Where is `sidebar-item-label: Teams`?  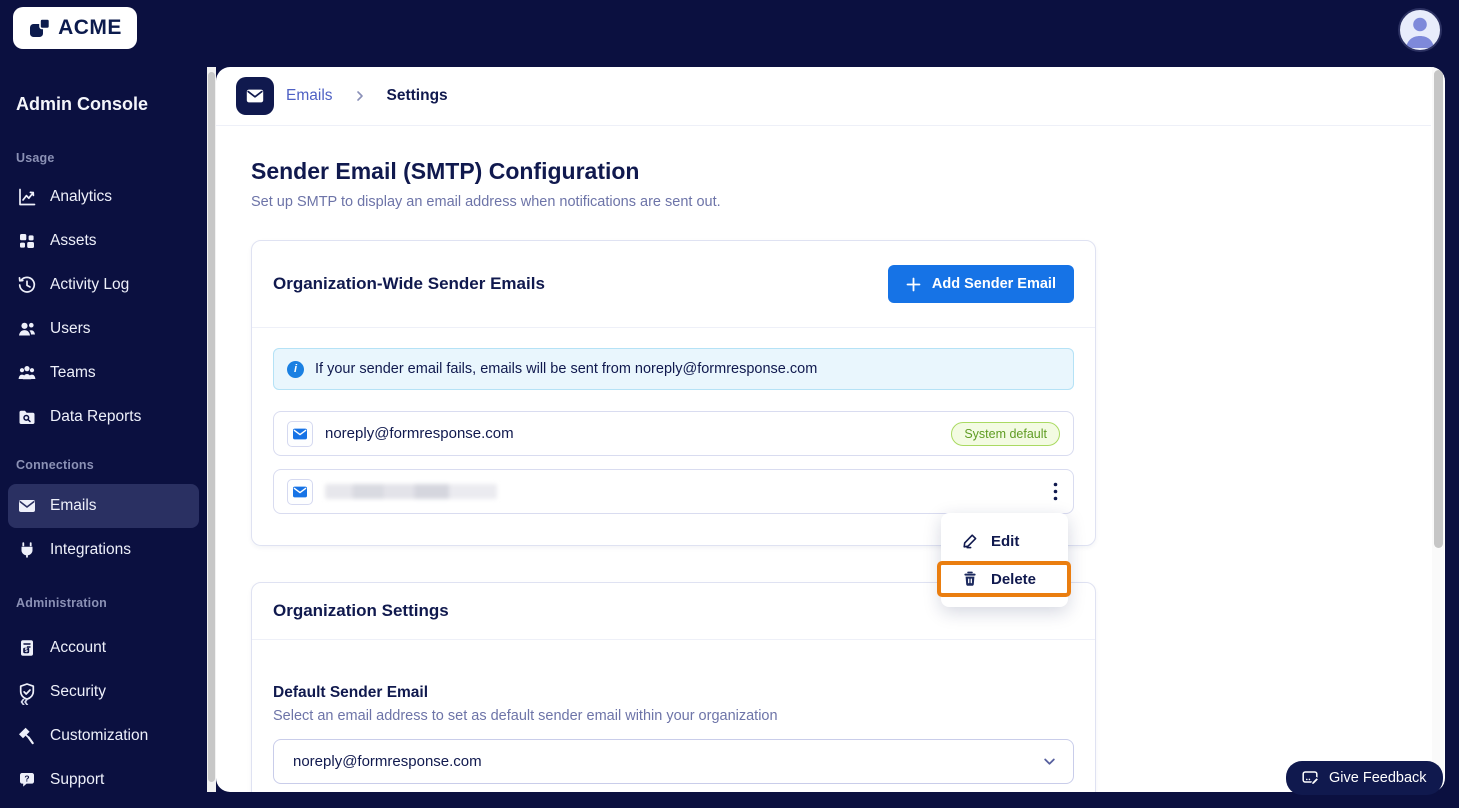
sidebar-item-label: Teams is located at coordinates (73, 372).